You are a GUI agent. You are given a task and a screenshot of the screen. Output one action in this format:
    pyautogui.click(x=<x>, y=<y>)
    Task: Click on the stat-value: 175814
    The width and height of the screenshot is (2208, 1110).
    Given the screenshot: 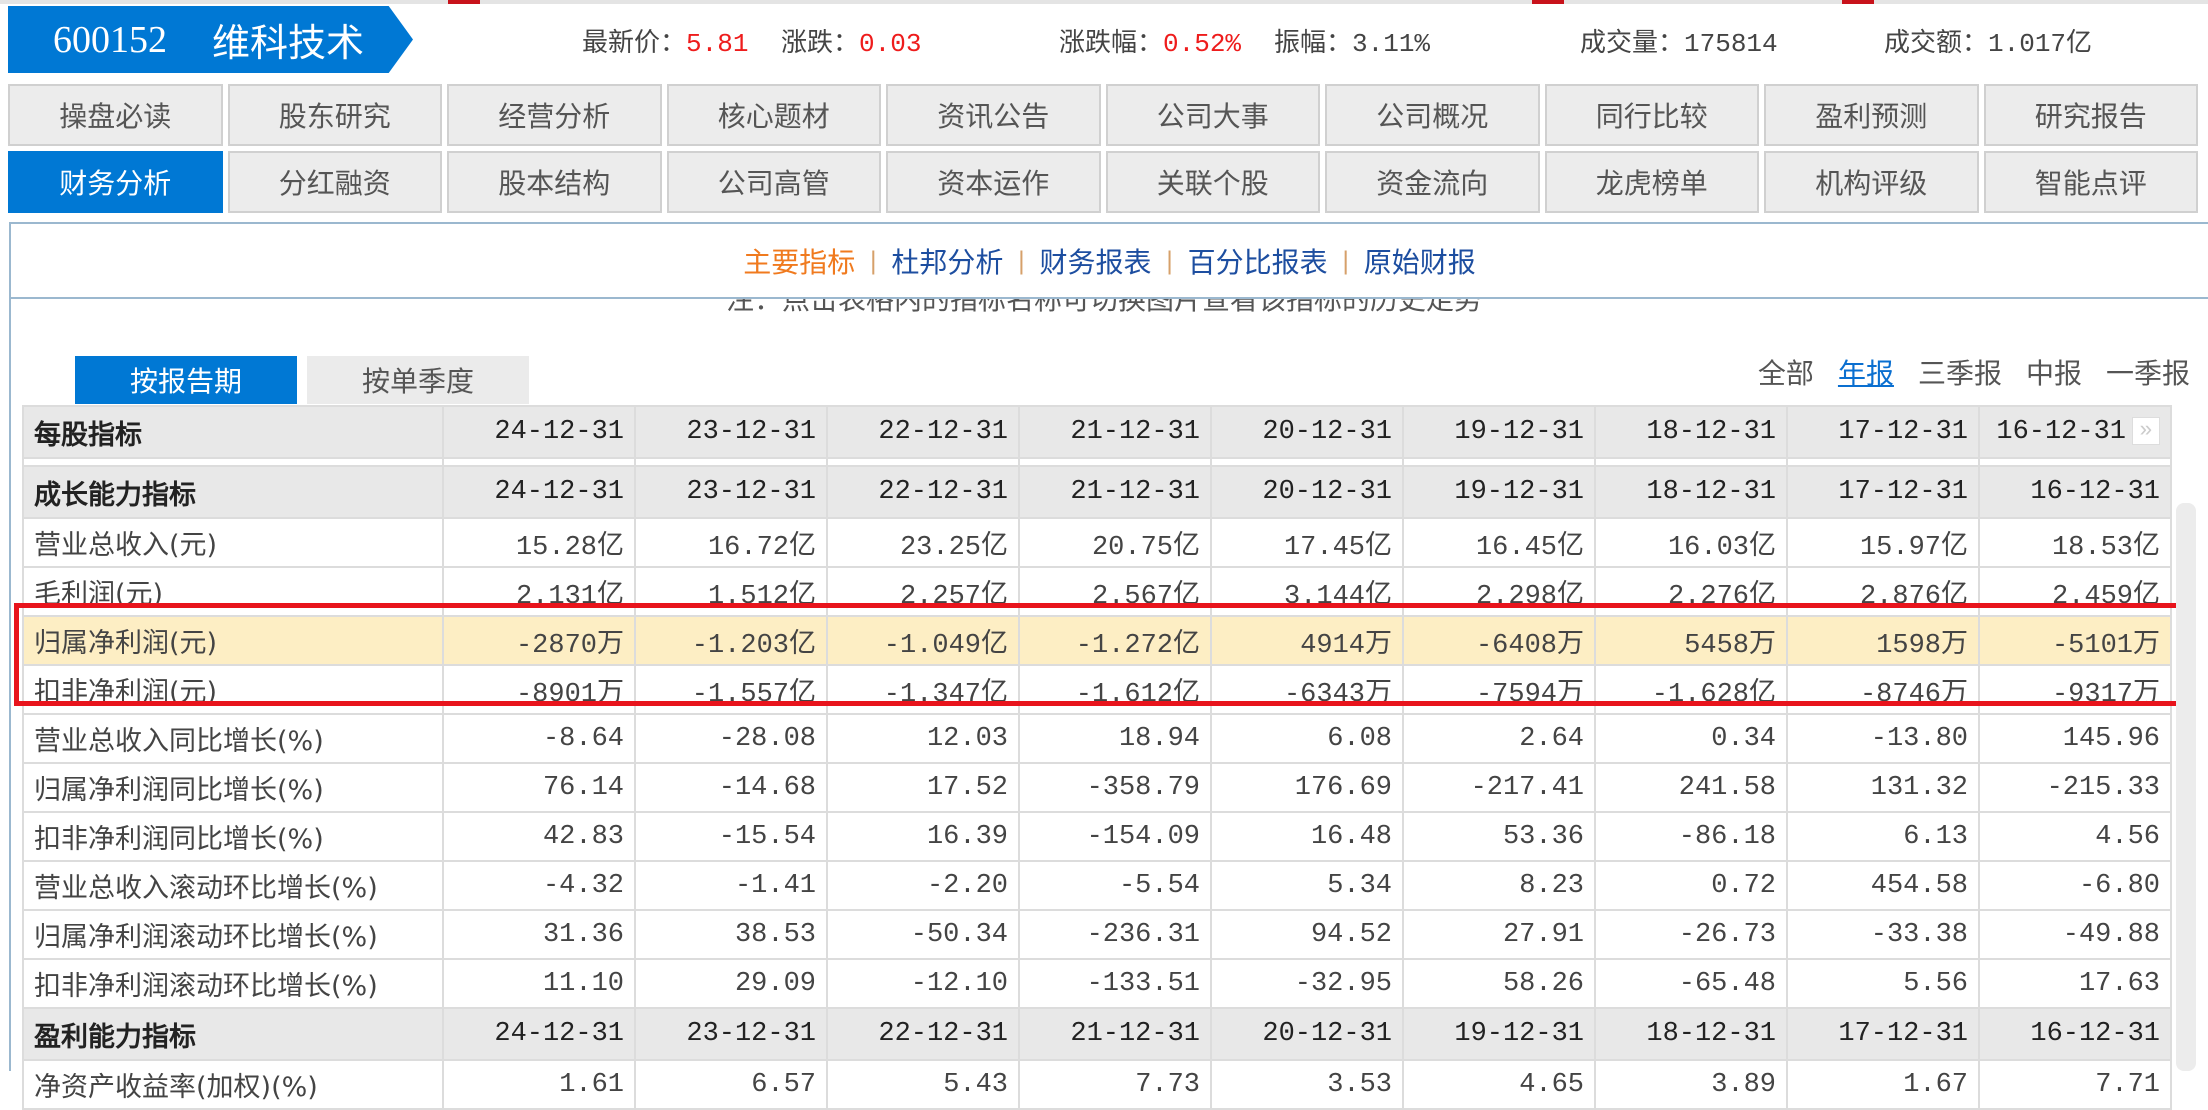 What is the action you would take?
    pyautogui.click(x=1731, y=44)
    